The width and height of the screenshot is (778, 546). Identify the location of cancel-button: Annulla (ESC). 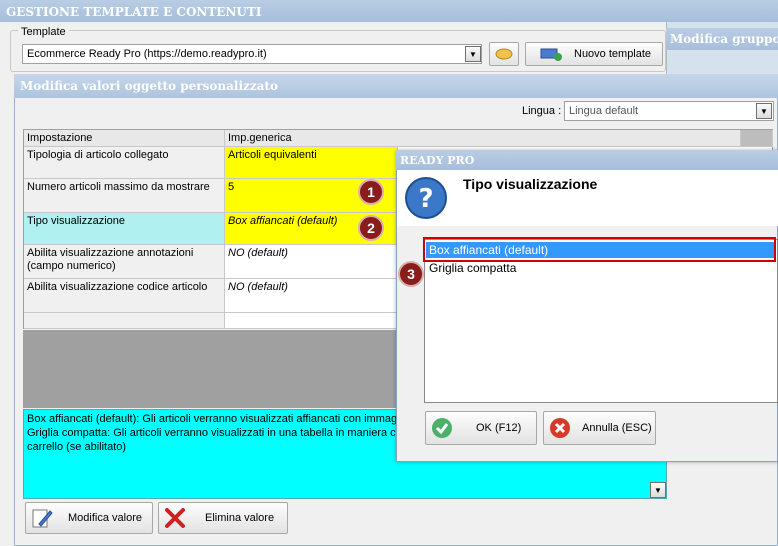
(599, 428).